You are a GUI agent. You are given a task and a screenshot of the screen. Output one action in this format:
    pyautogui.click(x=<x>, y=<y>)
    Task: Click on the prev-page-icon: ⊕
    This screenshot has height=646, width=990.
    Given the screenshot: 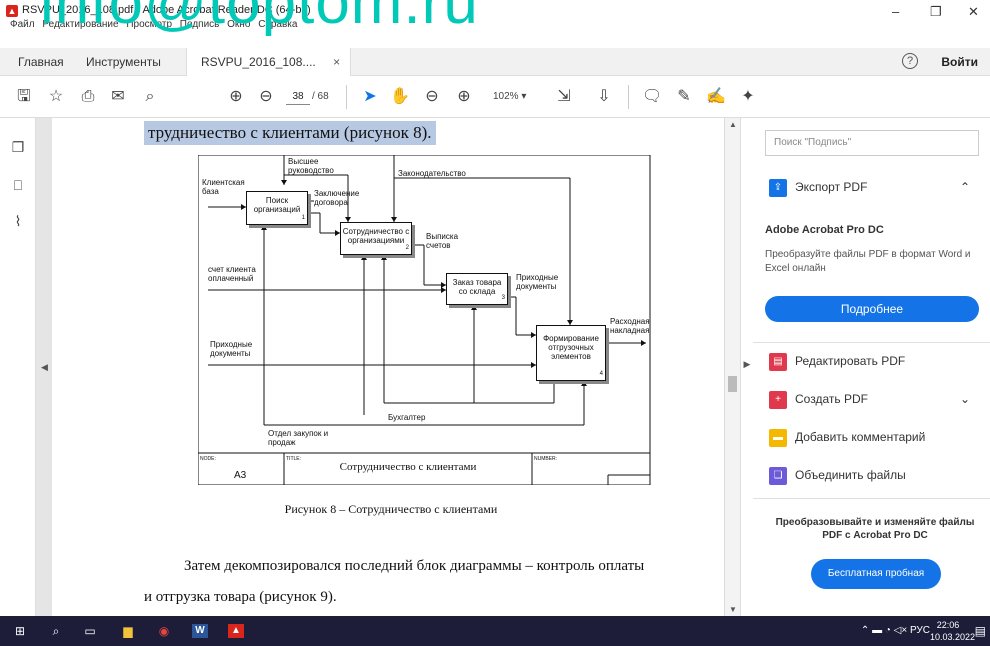 What is the action you would take?
    pyautogui.click(x=236, y=97)
    